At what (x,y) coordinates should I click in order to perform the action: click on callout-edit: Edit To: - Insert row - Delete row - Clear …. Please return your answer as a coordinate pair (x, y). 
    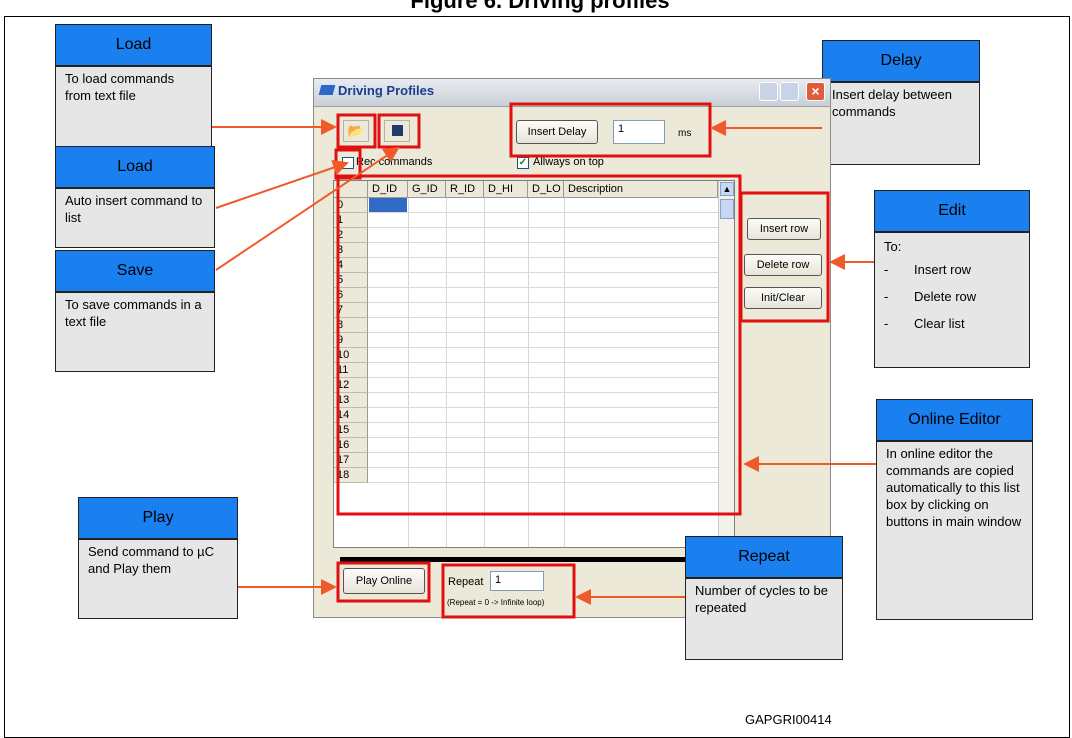
    Looking at the image, I should click on (952, 279).